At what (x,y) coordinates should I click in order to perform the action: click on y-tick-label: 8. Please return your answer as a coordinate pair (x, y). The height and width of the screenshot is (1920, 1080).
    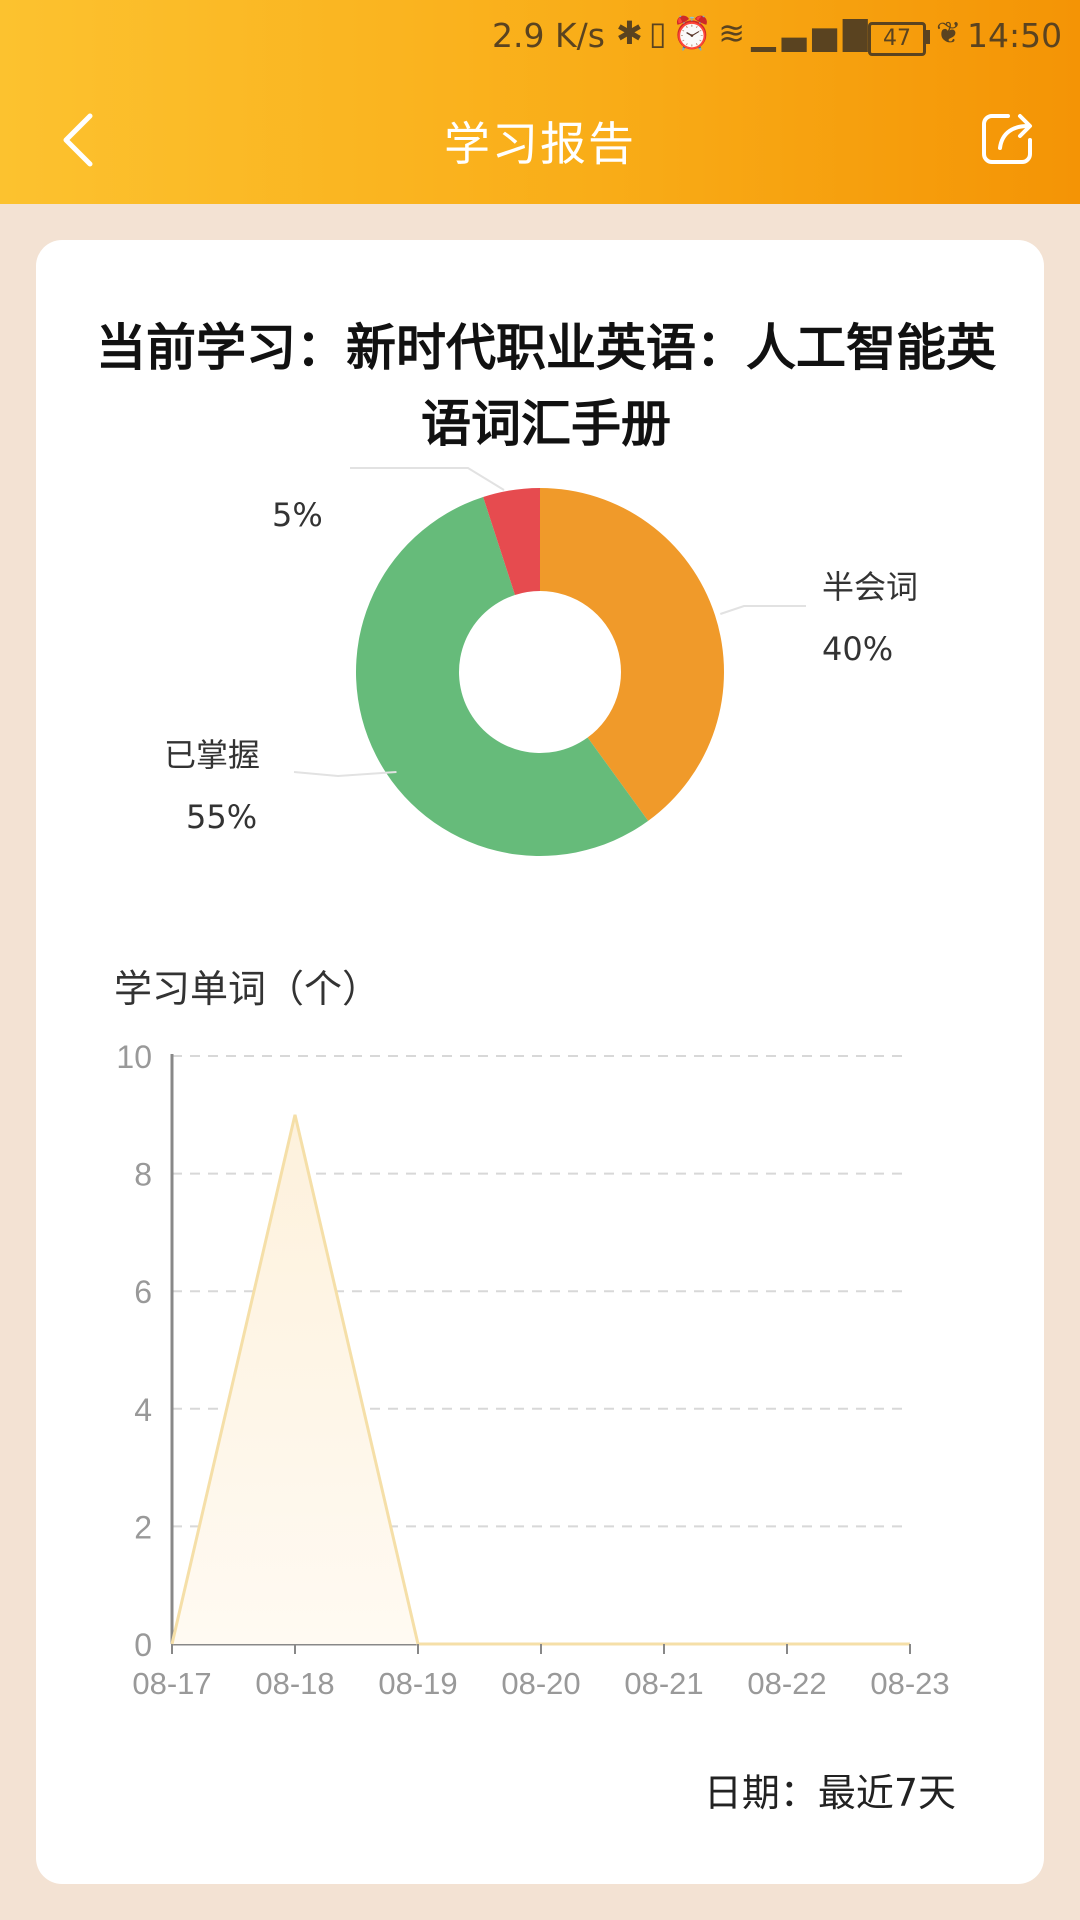
    Looking at the image, I should click on (143, 1175).